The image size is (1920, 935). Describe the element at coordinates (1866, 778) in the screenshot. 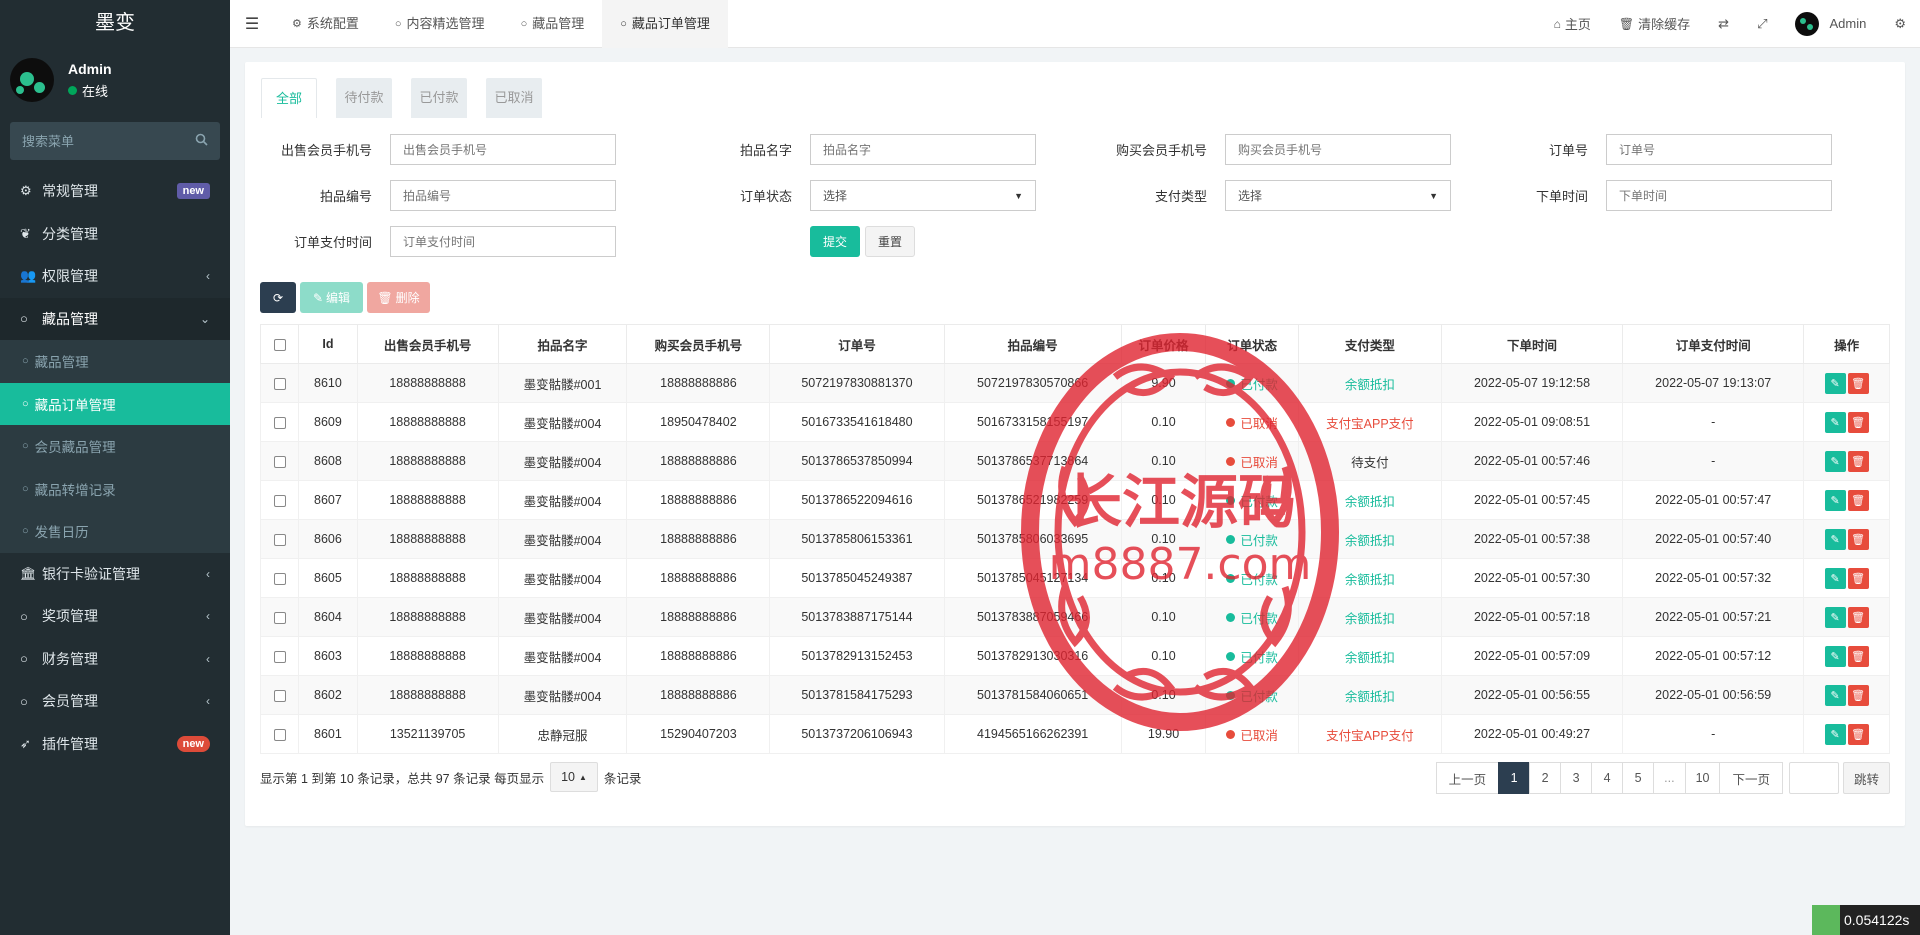

I see `jump-button: 跳转` at that location.